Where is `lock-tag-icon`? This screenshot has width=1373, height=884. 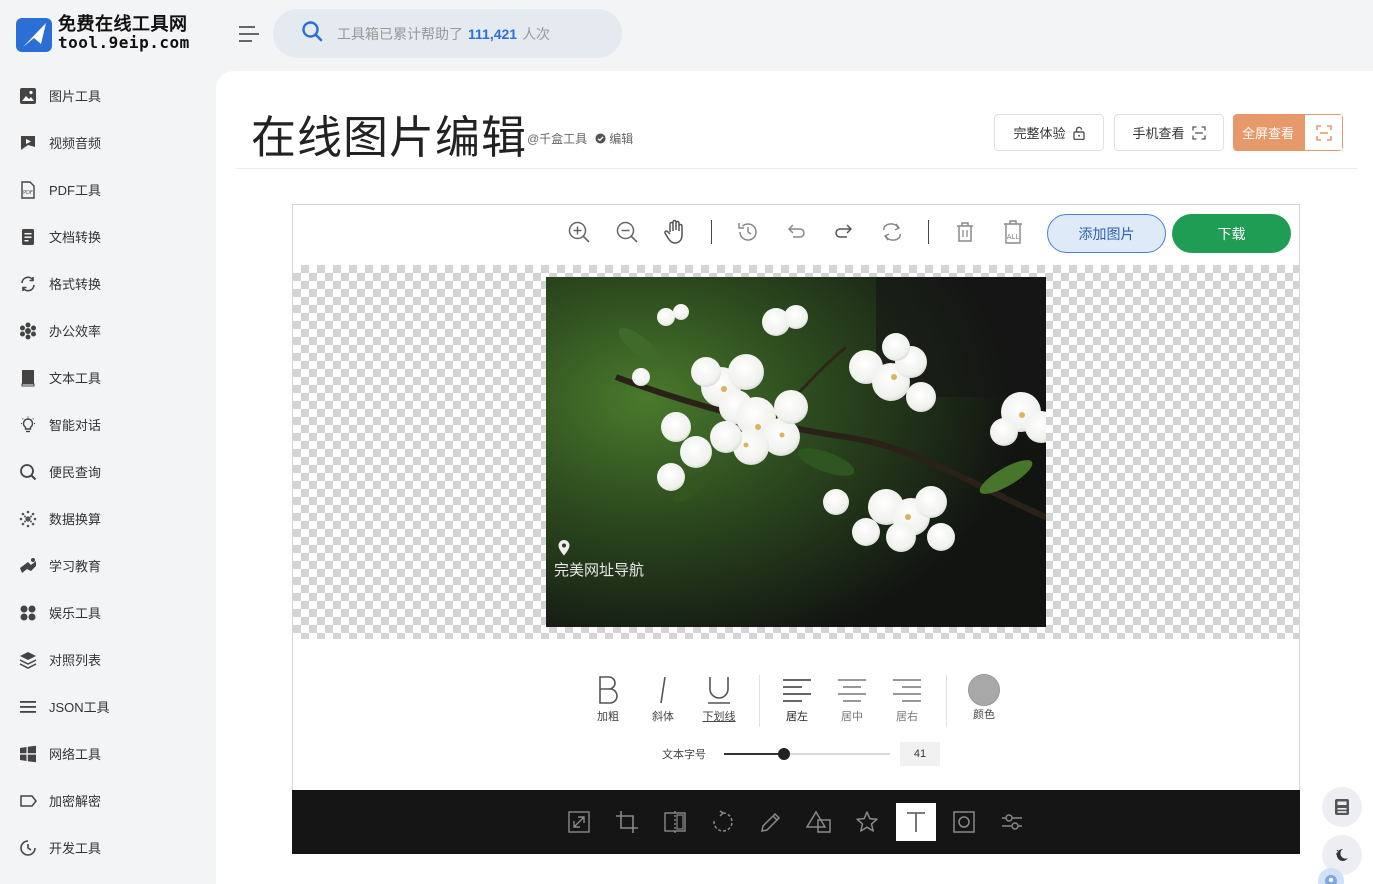 lock-tag-icon is located at coordinates (28, 801).